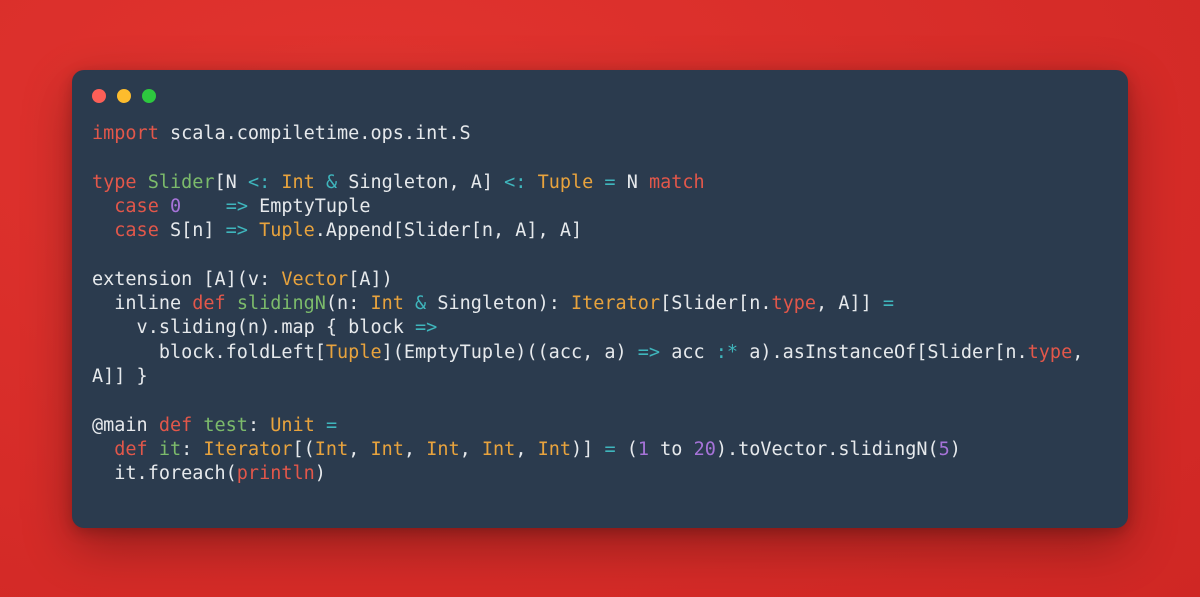  Describe the element at coordinates (231, 182) in the screenshot. I see `code-token: [N` at that location.